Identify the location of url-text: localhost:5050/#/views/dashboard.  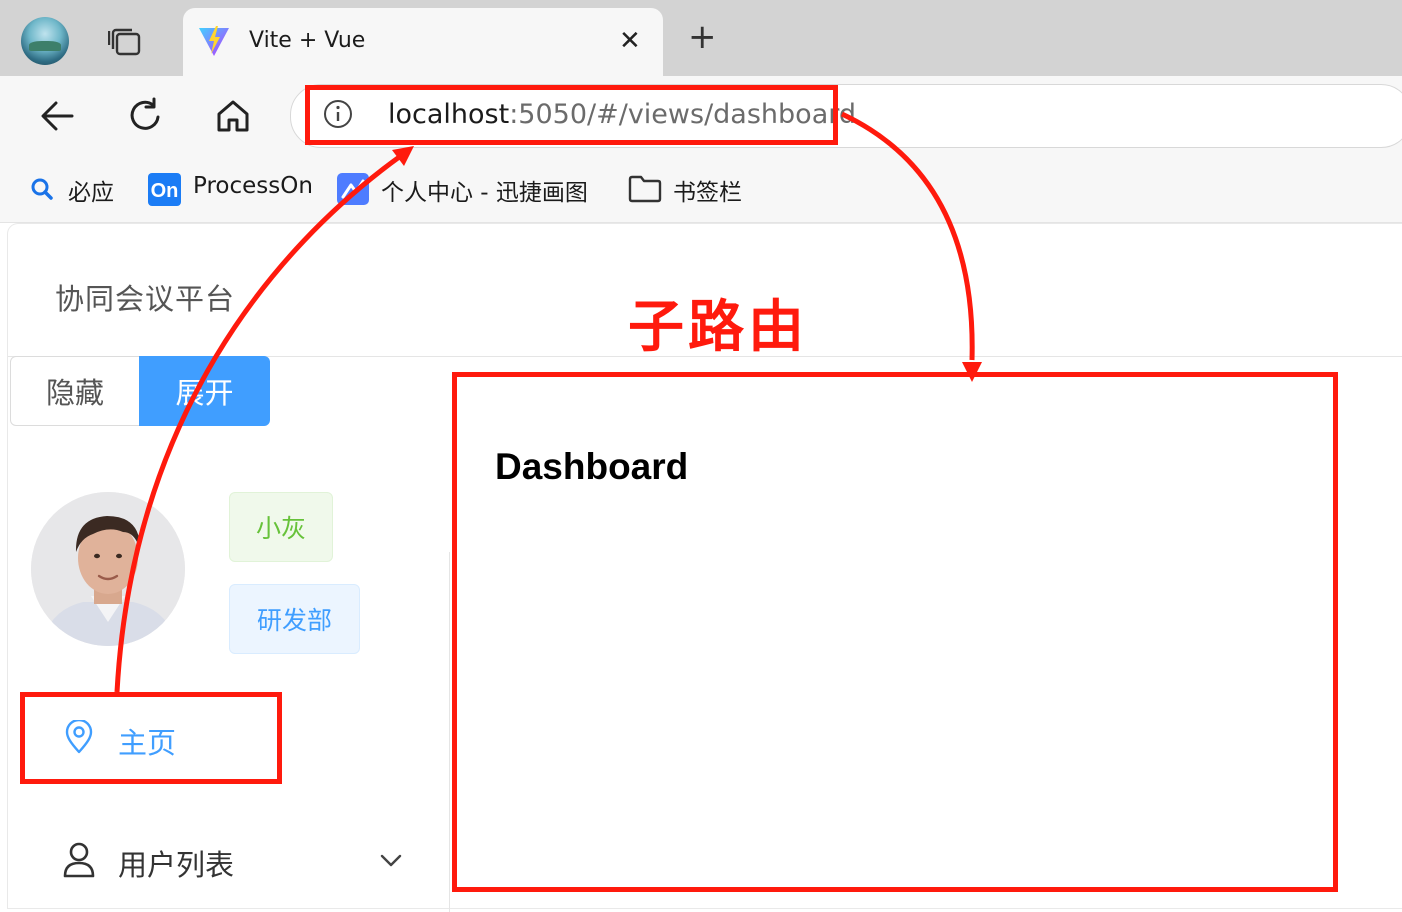
(622, 114).